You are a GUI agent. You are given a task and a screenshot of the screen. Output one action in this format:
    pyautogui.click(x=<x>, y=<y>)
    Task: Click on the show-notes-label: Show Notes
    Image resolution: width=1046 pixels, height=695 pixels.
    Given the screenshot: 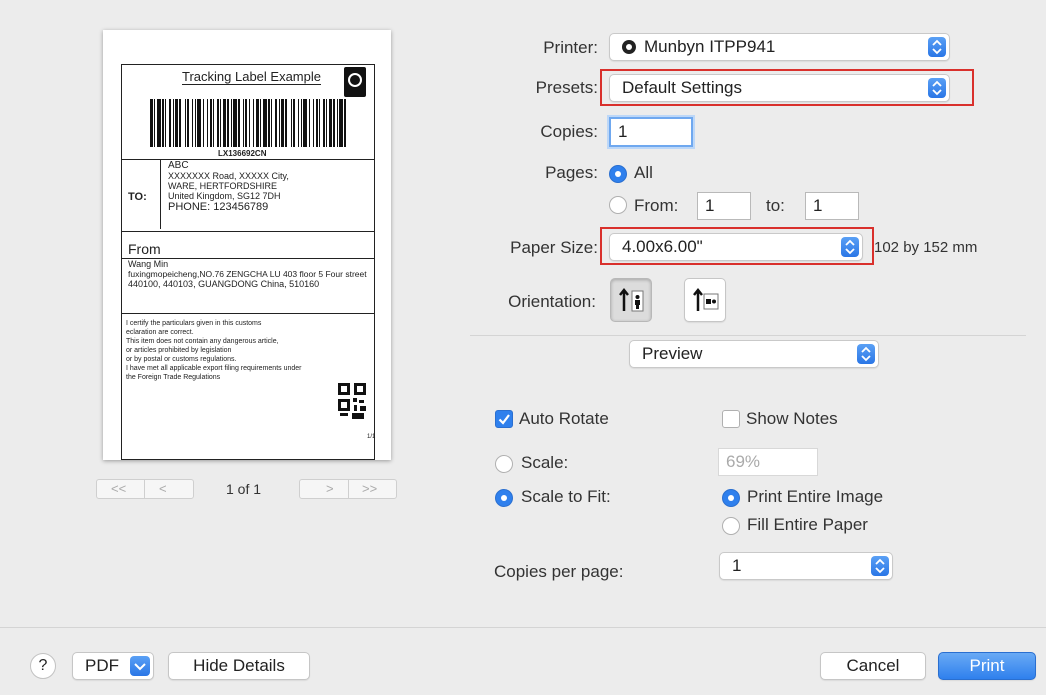 What is the action you would take?
    pyautogui.click(x=792, y=418)
    